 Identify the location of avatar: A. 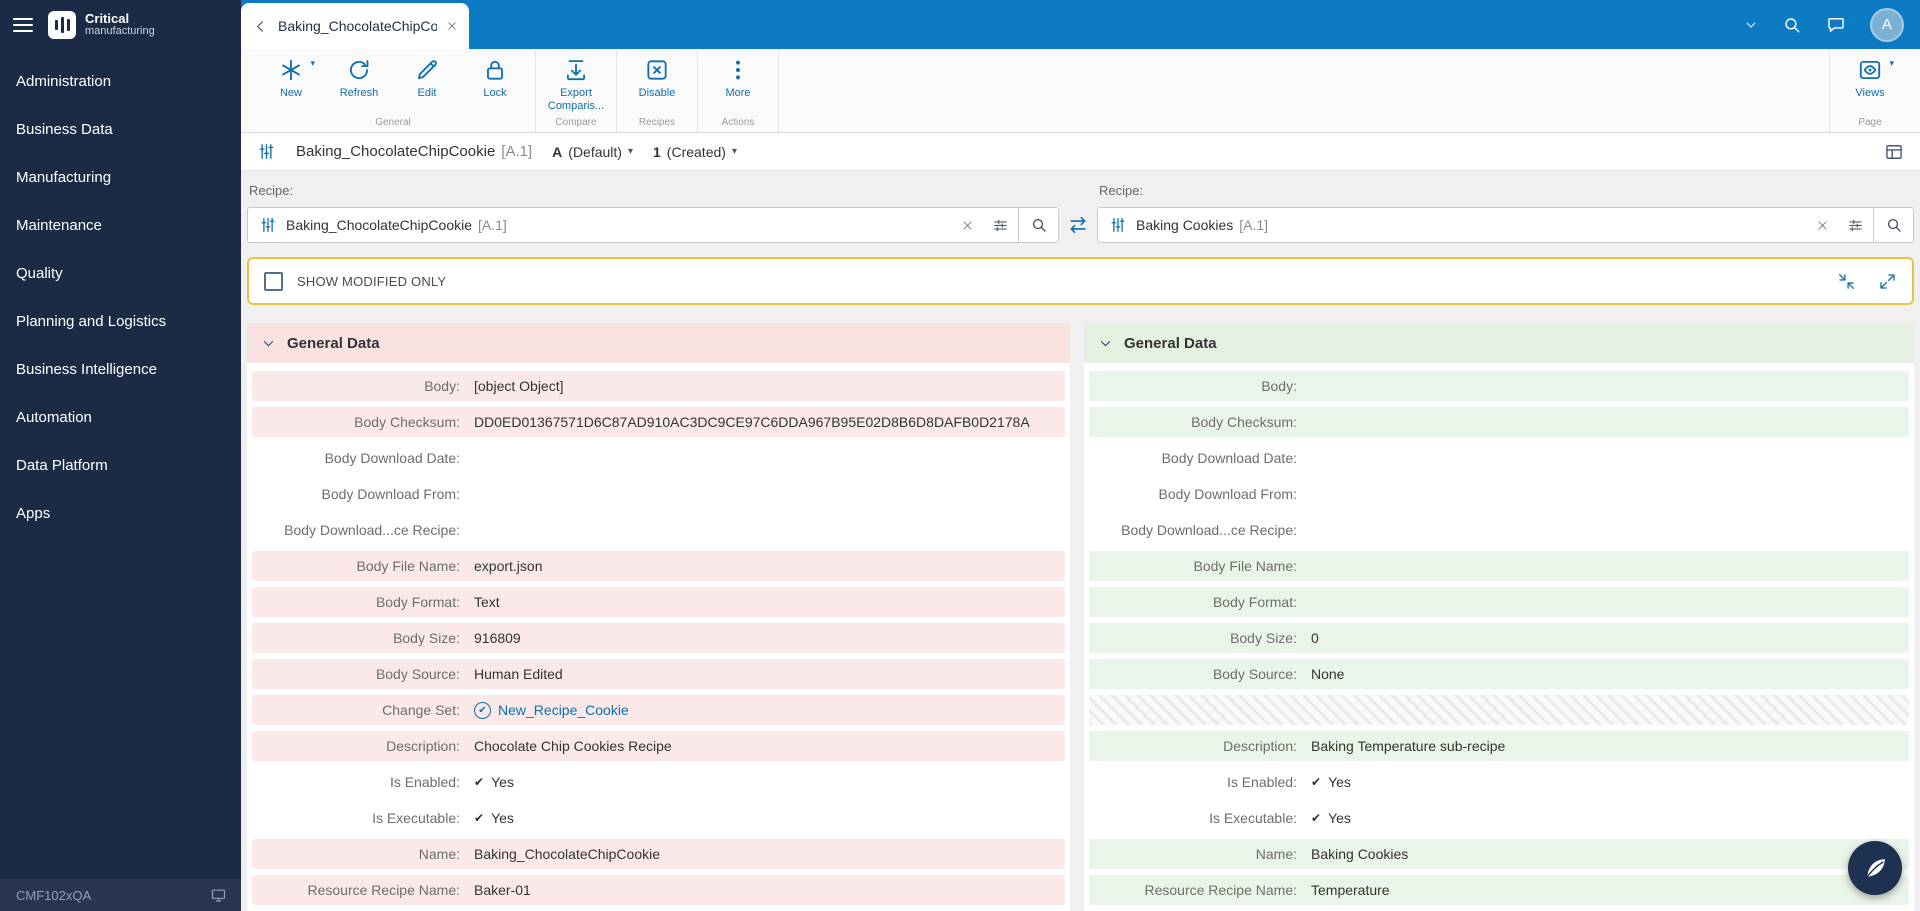
(1887, 24).